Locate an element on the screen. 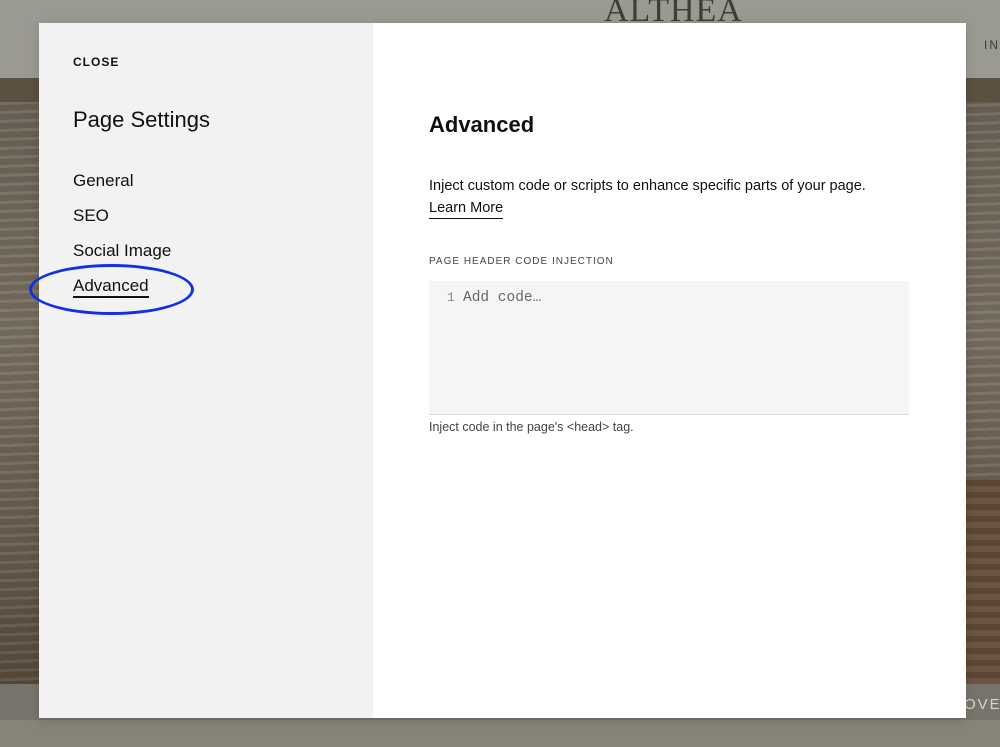  learn-more-link: Learn More is located at coordinates (466, 208).